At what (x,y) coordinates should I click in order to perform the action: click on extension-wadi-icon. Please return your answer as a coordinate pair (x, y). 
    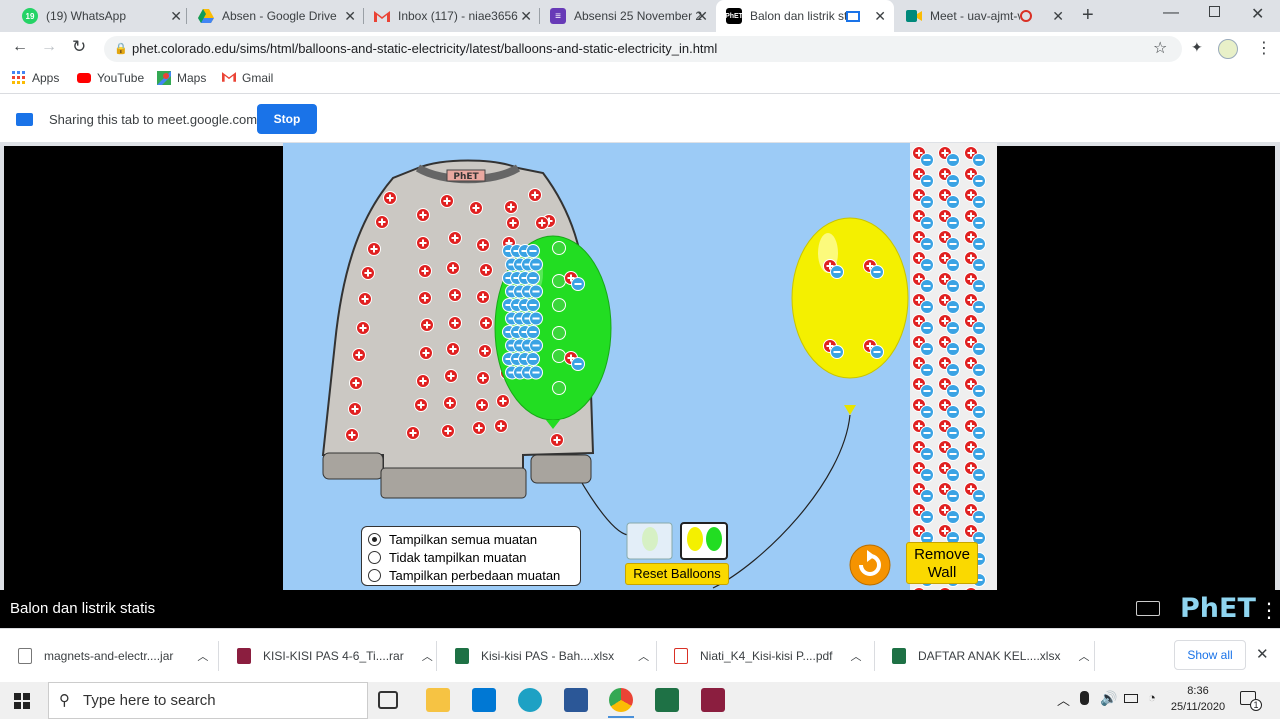
    Looking at the image, I should click on (1228, 49).